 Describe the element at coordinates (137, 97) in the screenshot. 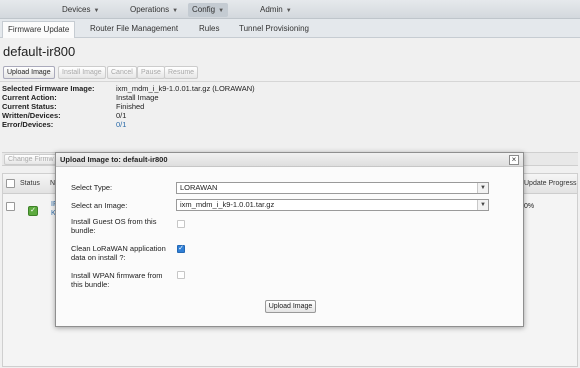

I see `info-value: Install Image` at that location.